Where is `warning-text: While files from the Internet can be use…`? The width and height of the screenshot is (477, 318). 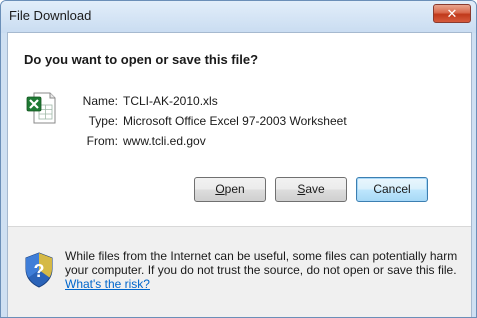
warning-text: While files from the Internet can be use… is located at coordinates (261, 263).